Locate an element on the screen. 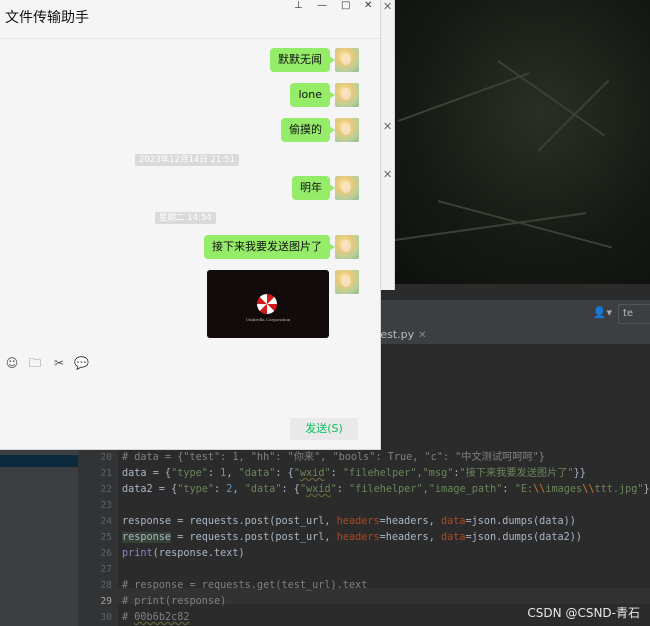  code-line-29: # print(response) is located at coordinates (174, 602).